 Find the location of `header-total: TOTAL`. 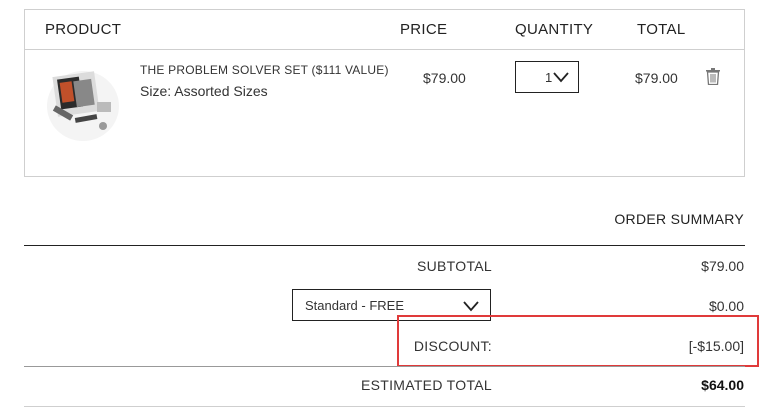

header-total: TOTAL is located at coordinates (661, 29).